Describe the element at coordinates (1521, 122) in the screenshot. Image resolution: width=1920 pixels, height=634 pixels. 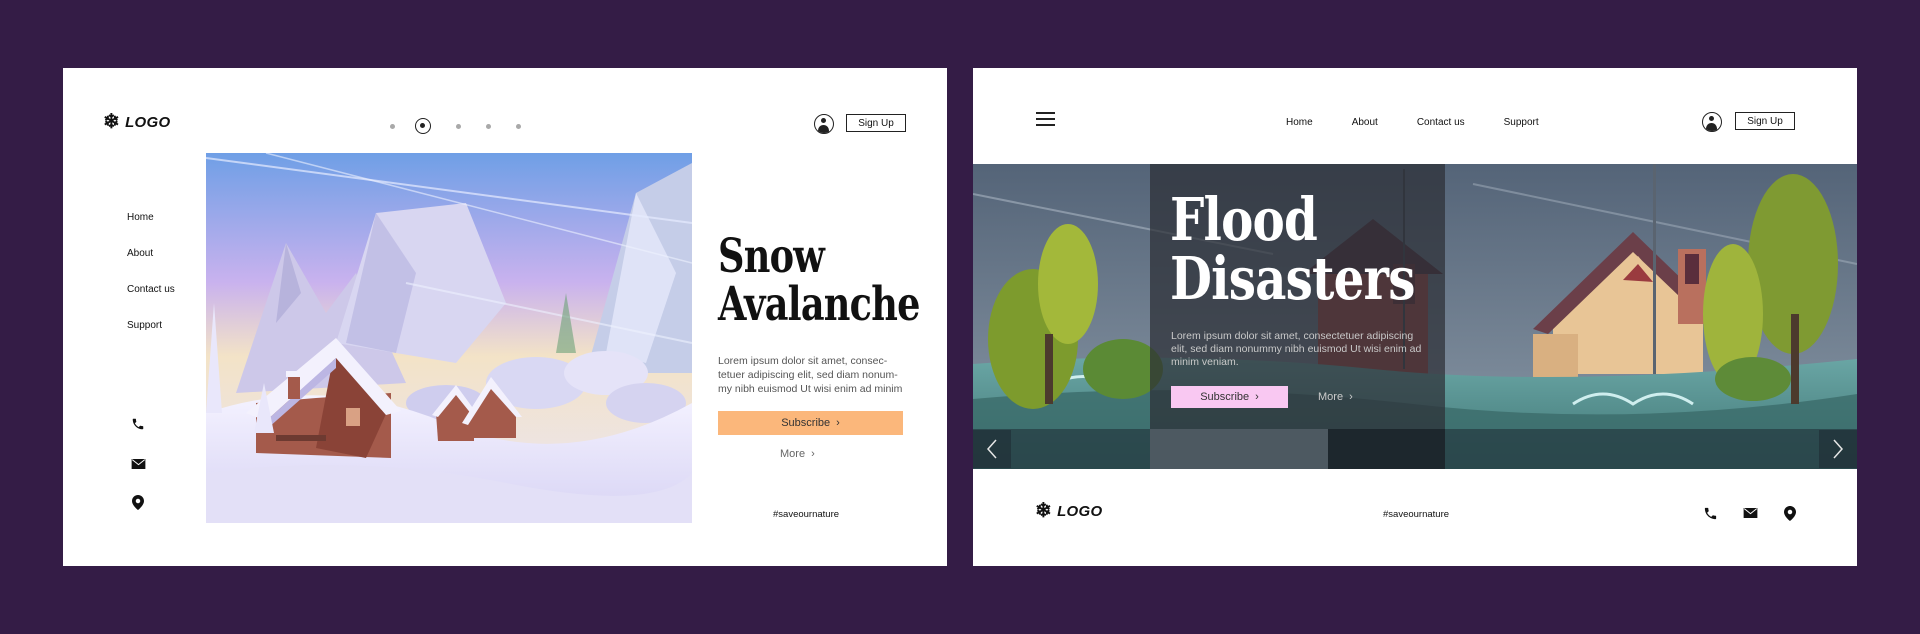
I see `nav-item-support: Support` at that location.